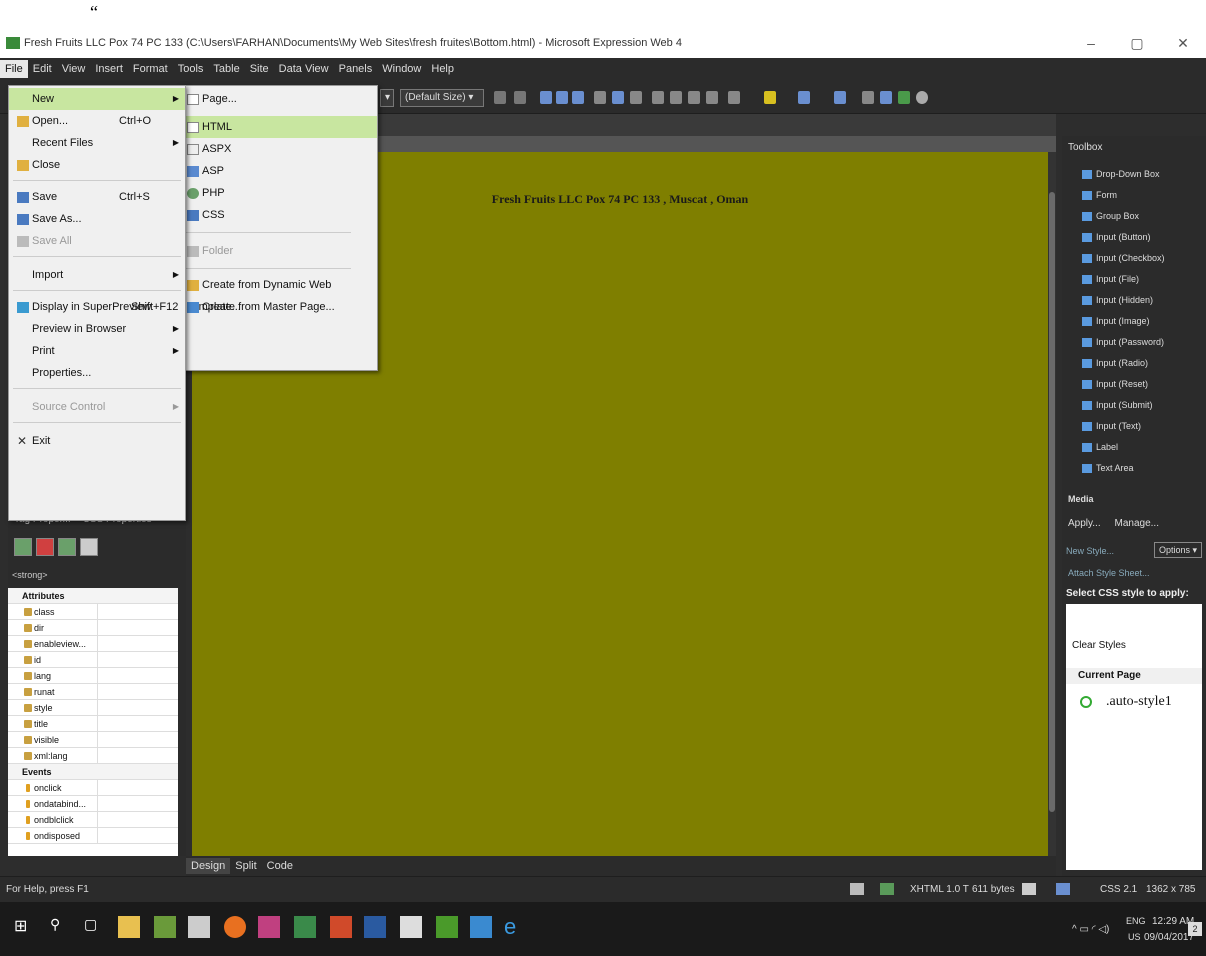  What do you see at coordinates (89, 547) in the screenshot?
I see `options-icon` at bounding box center [89, 547].